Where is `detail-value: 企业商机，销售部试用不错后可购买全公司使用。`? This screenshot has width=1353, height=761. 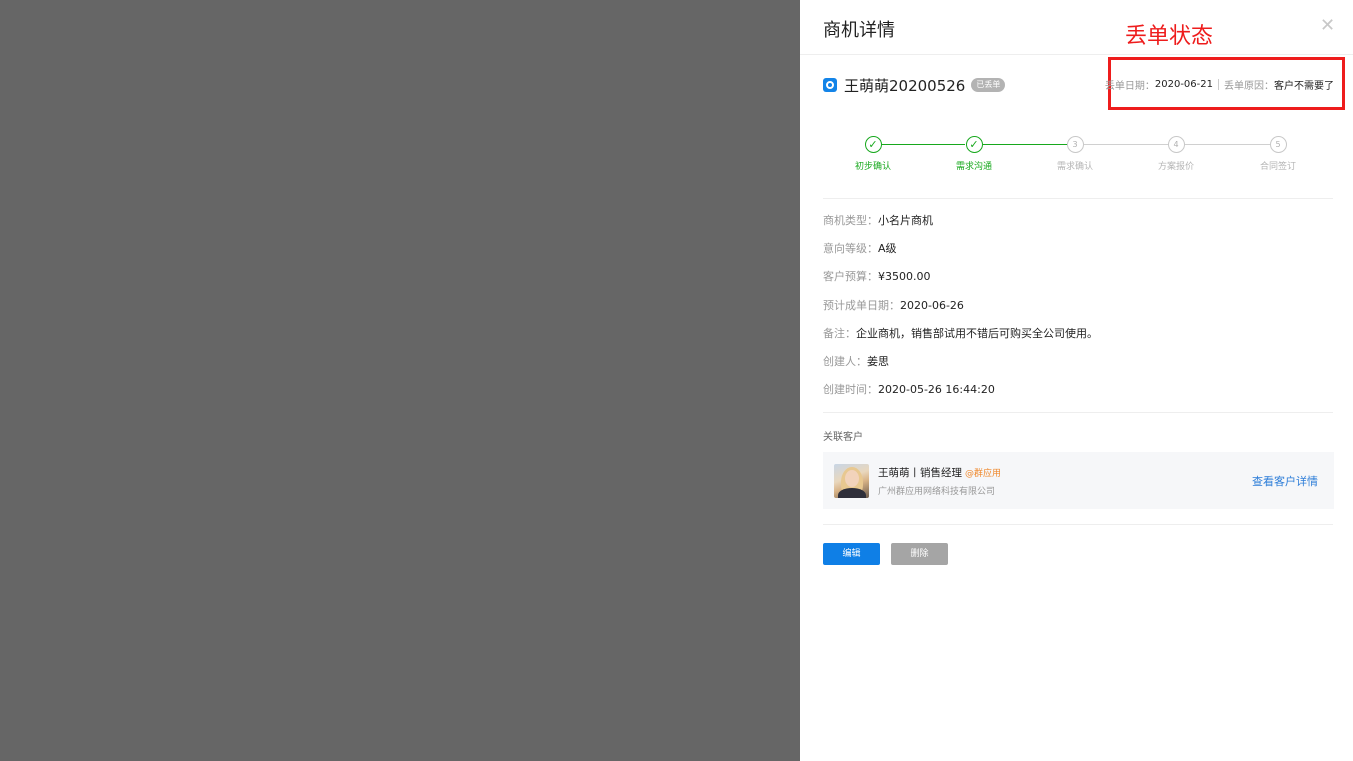
detail-value: 企业商机，销售部试用不错后可购买全公司使用。 is located at coordinates (977, 333).